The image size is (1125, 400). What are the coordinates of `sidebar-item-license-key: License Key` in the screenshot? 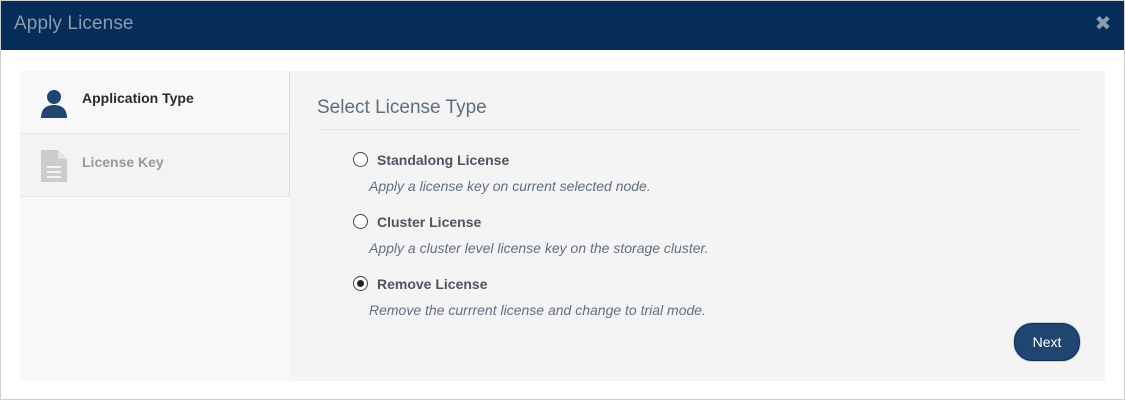 It's located at (155, 165).